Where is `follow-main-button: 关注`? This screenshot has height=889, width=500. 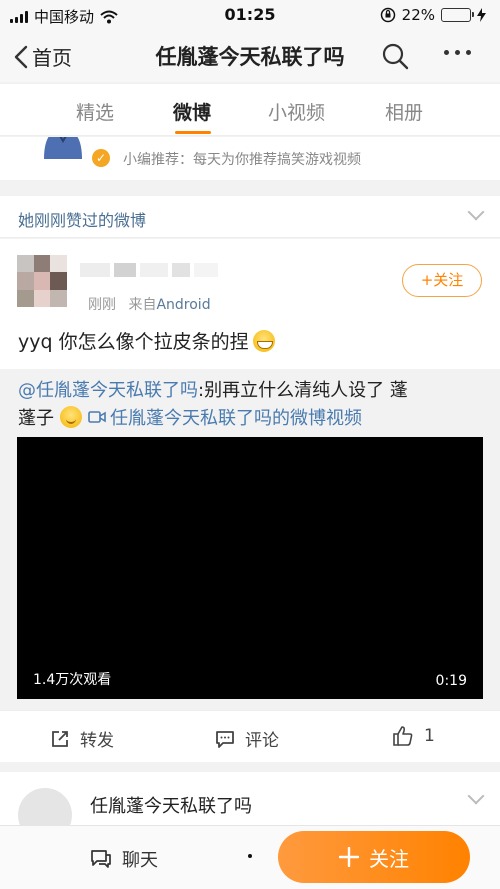
follow-main-button: 关注 is located at coordinates (374, 857).